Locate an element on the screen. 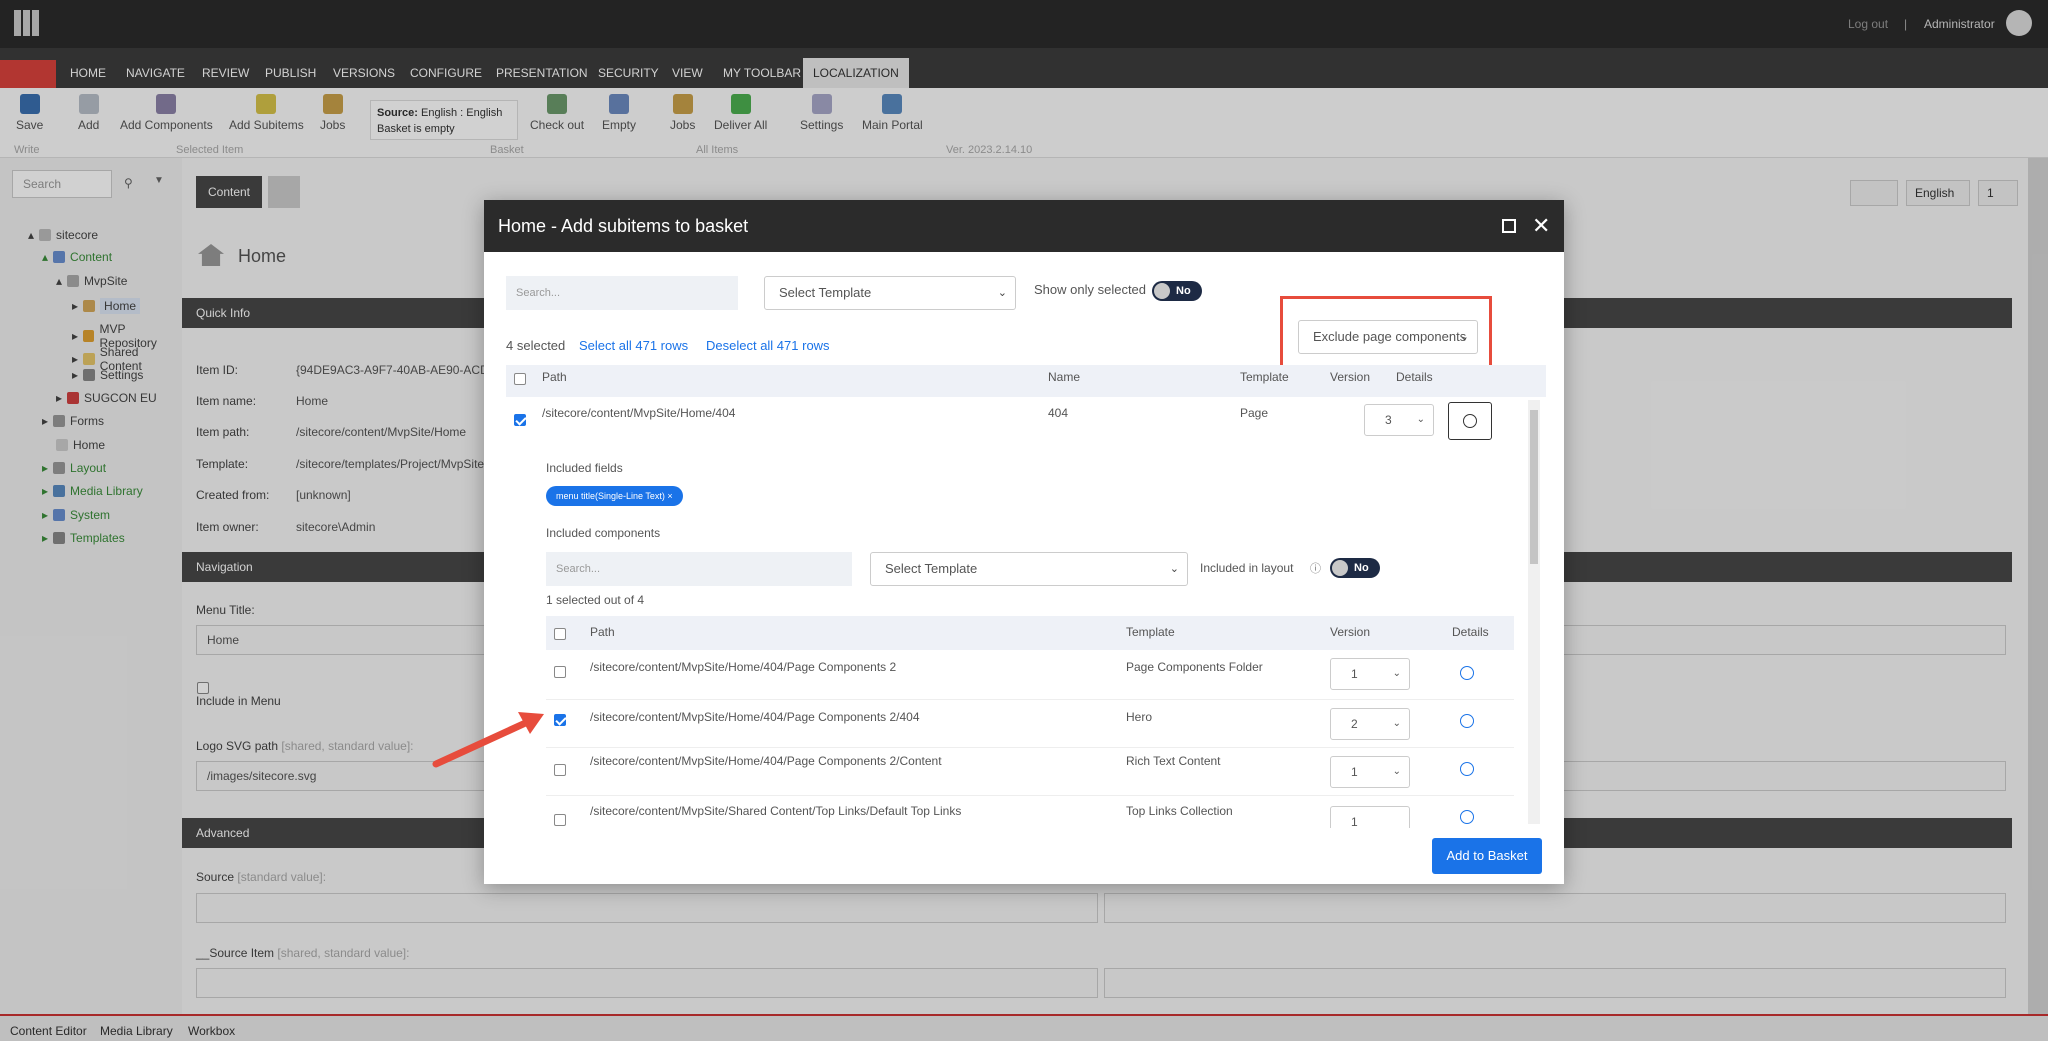 The height and width of the screenshot is (1041, 2048). col-details: Details is located at coordinates (1414, 377).